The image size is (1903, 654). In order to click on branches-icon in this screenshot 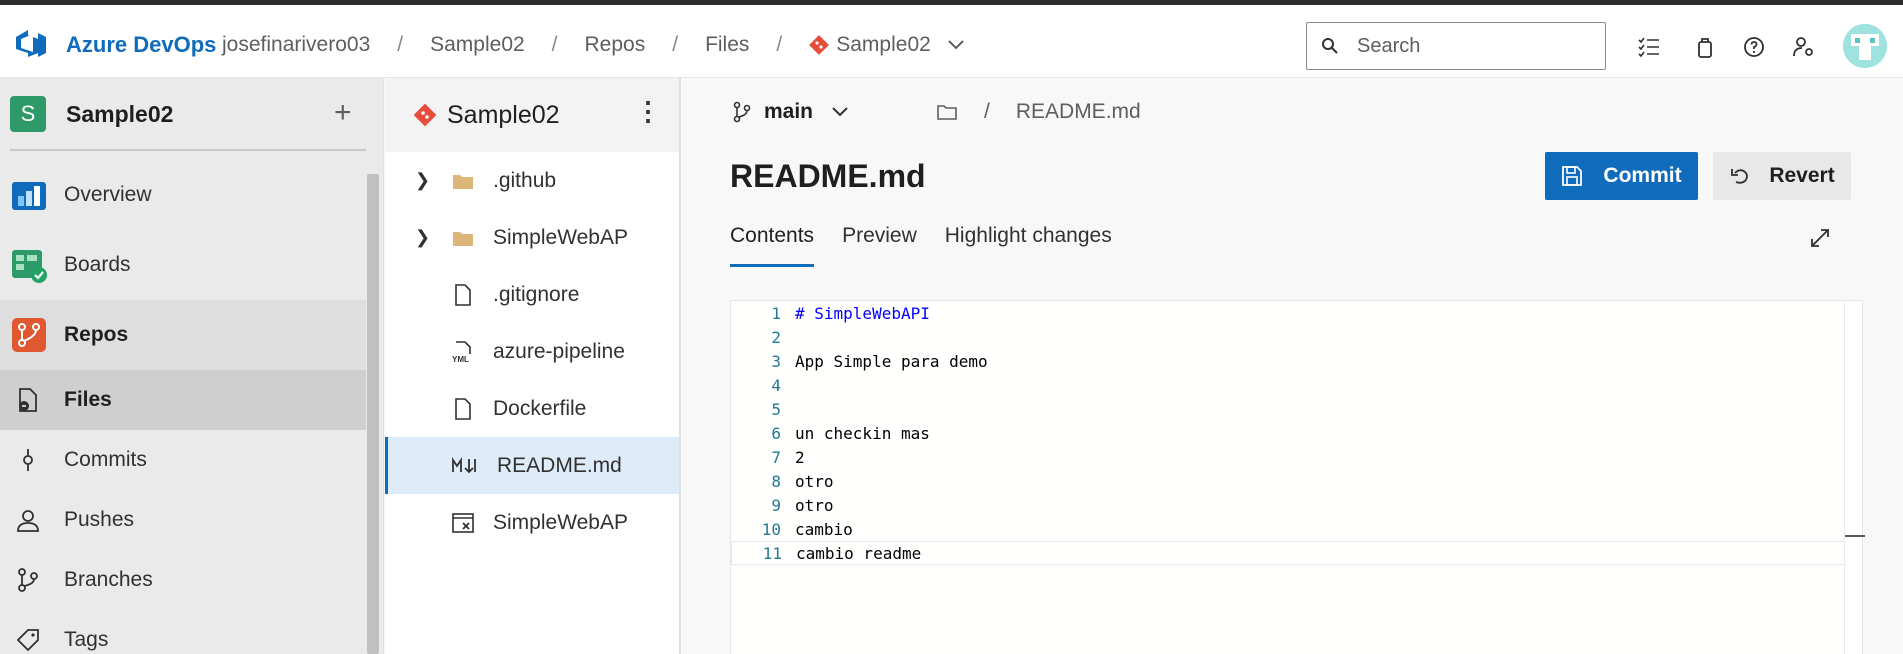, I will do `click(28, 580)`.